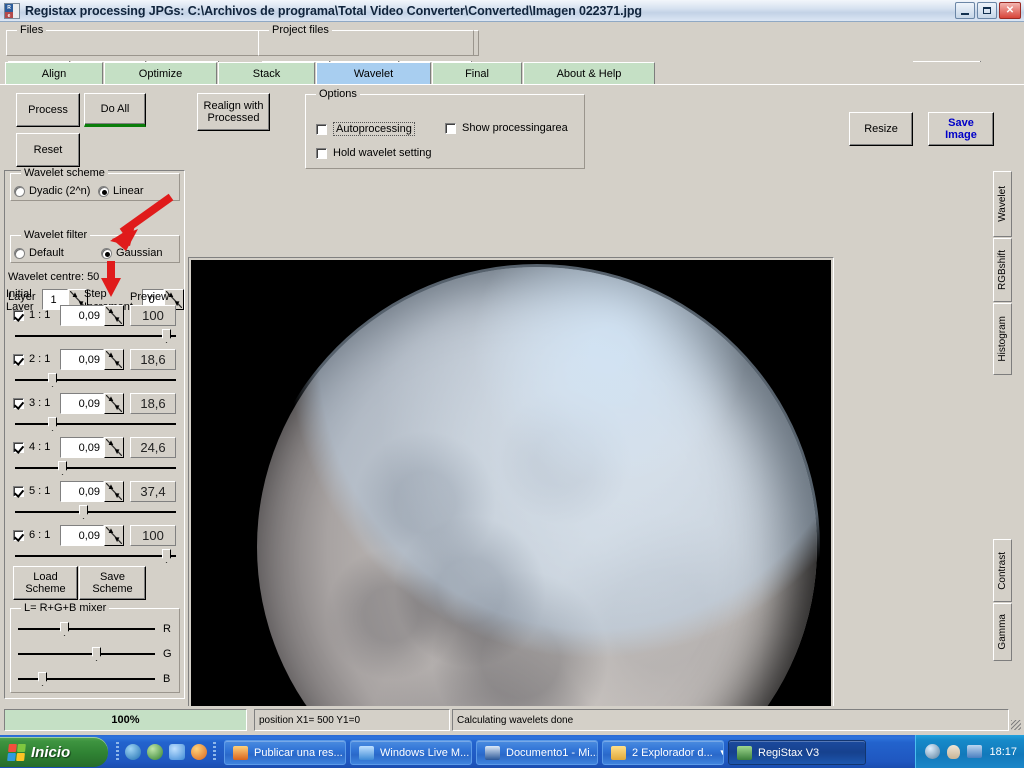 The image size is (1024, 768). I want to click on messenger-icon, so click(177, 751).